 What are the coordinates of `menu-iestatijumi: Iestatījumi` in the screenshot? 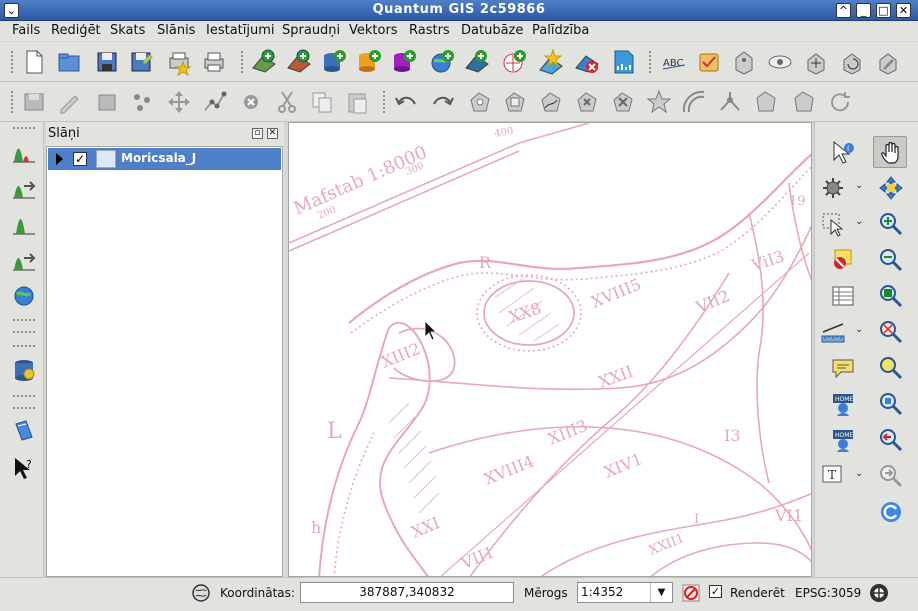 It's located at (240, 30).